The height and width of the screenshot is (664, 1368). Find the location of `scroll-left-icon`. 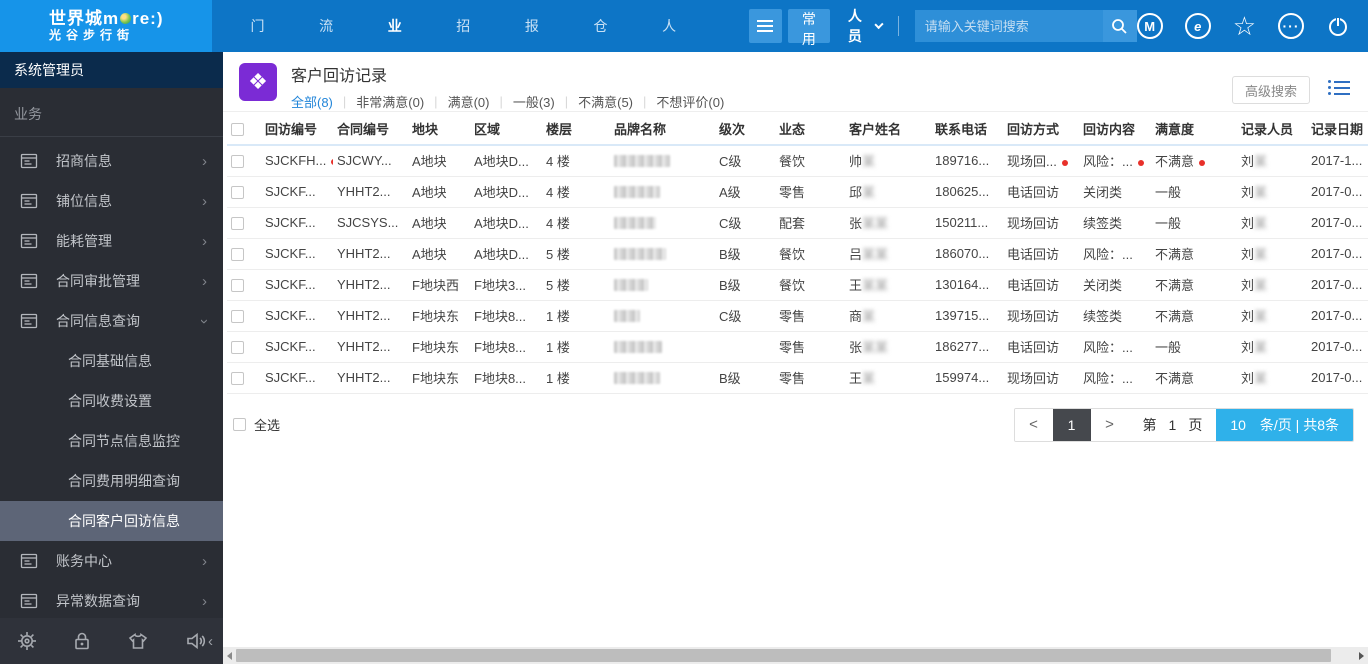

scroll-left-icon is located at coordinates (229, 655).